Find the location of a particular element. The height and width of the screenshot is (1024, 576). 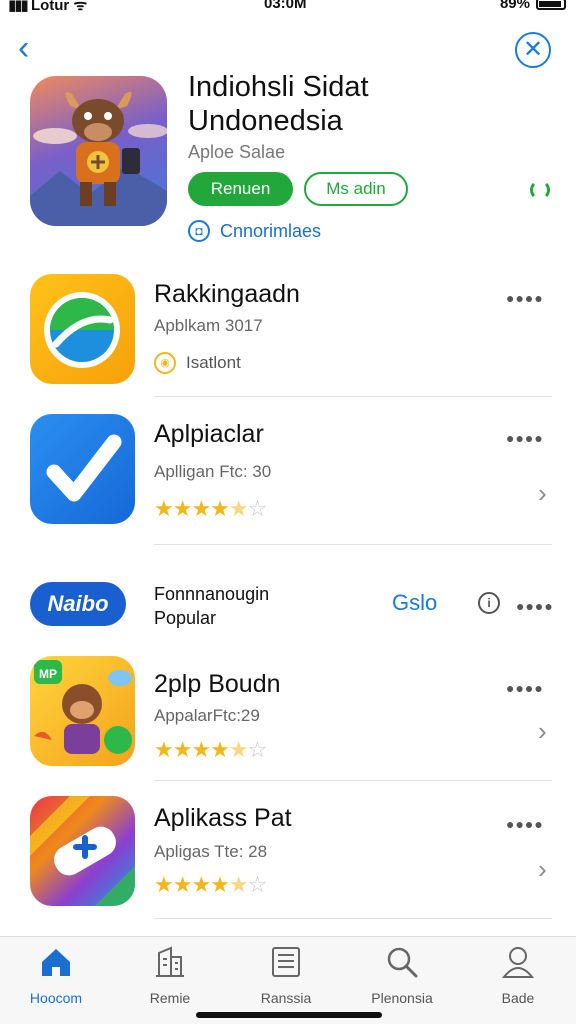

checkmark-icon is located at coordinates (84, 468).